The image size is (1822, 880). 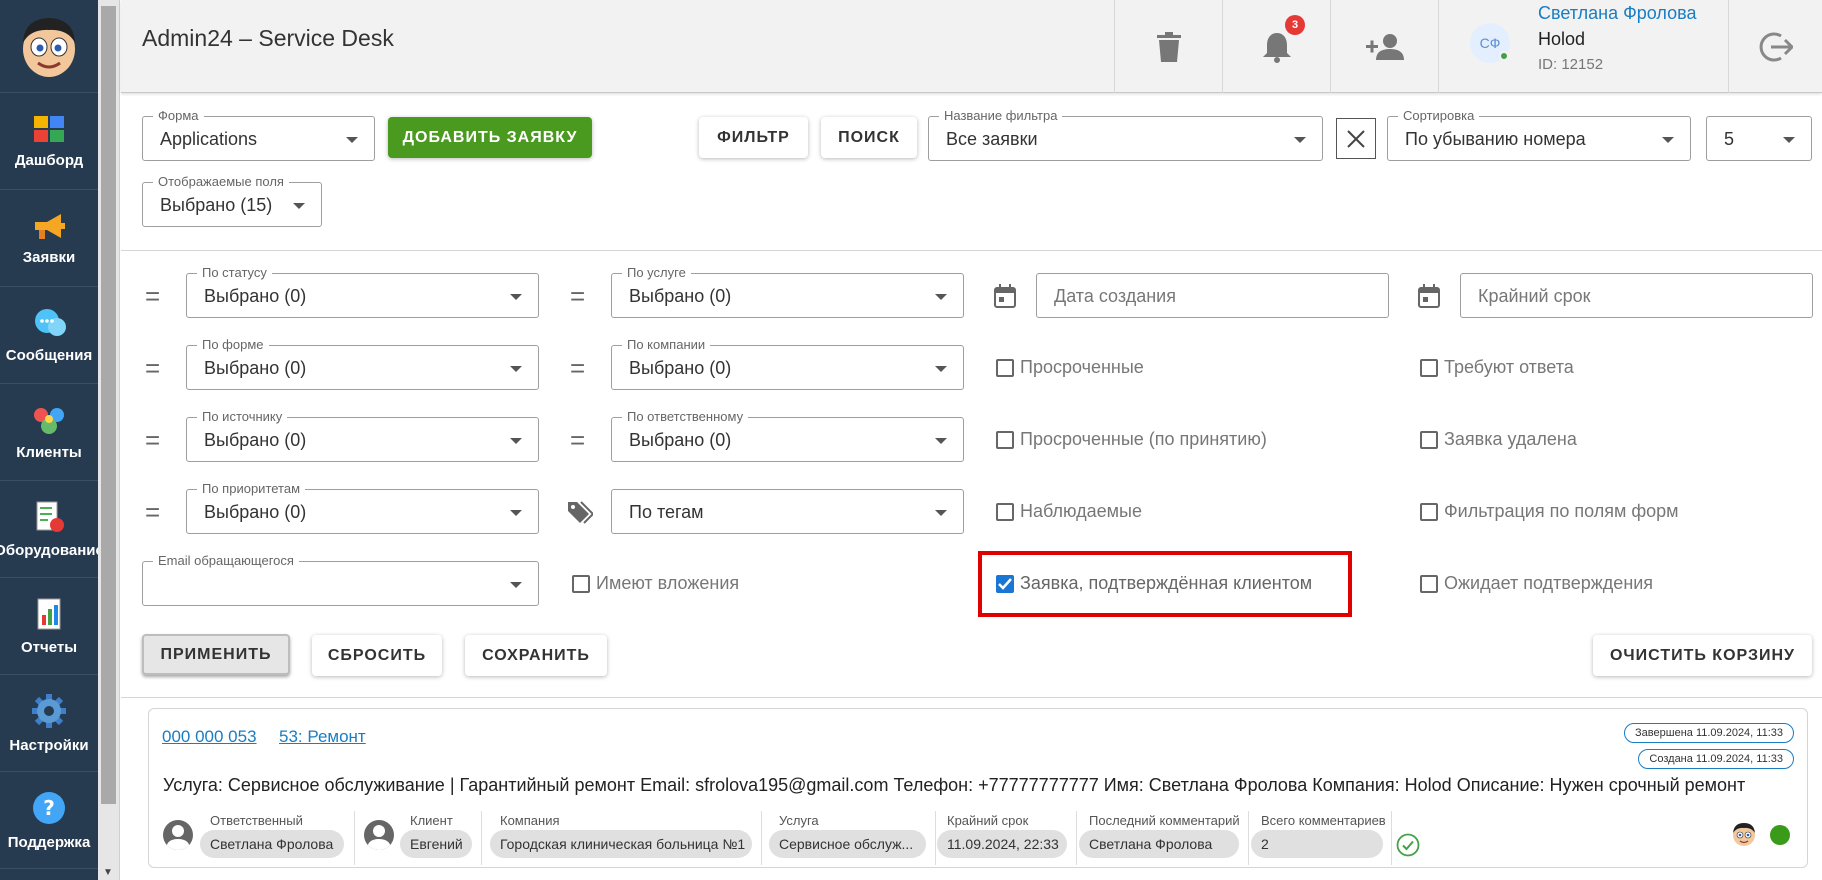 I want to click on clear-filter-button, so click(x=1356, y=138).